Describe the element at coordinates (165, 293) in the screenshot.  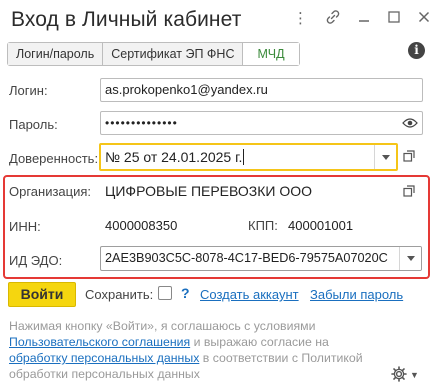
I see `save-checkbox` at that location.